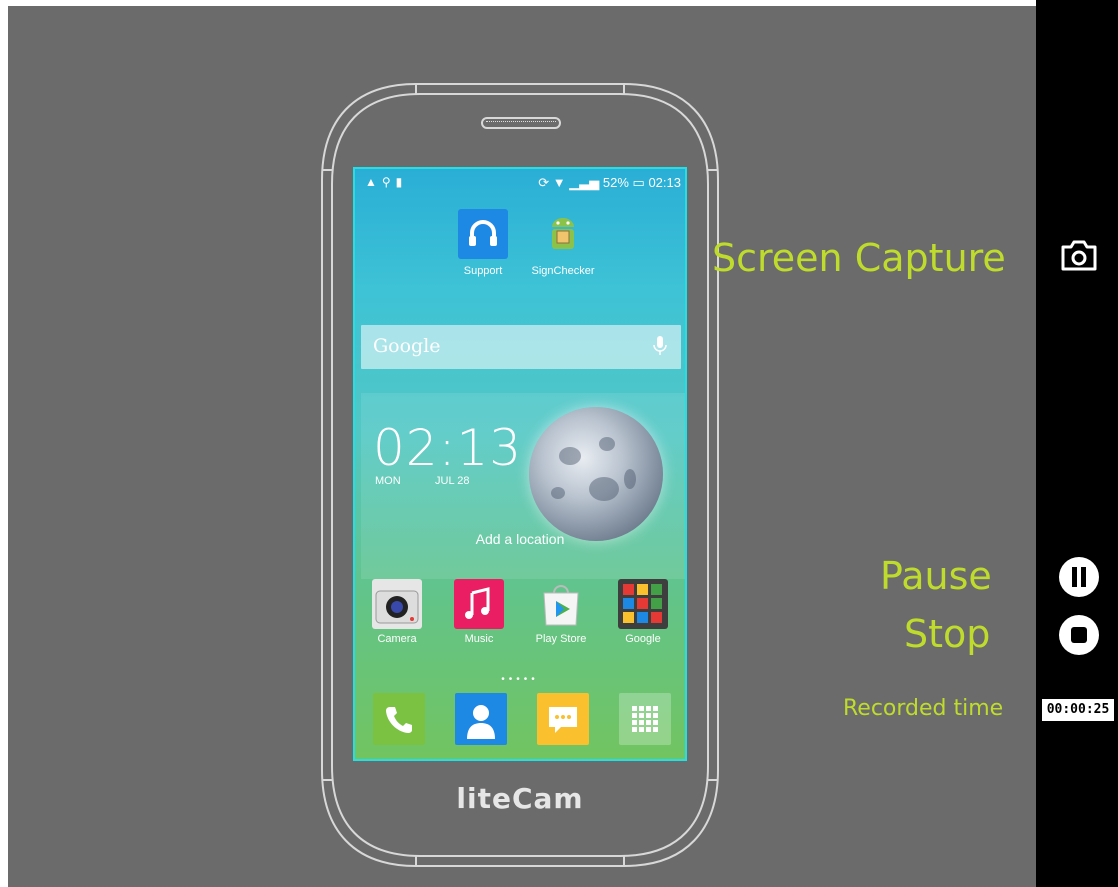 The height and width of the screenshot is (887, 1118). What do you see at coordinates (1077, 443) in the screenshot?
I see `control-sidebar` at bounding box center [1077, 443].